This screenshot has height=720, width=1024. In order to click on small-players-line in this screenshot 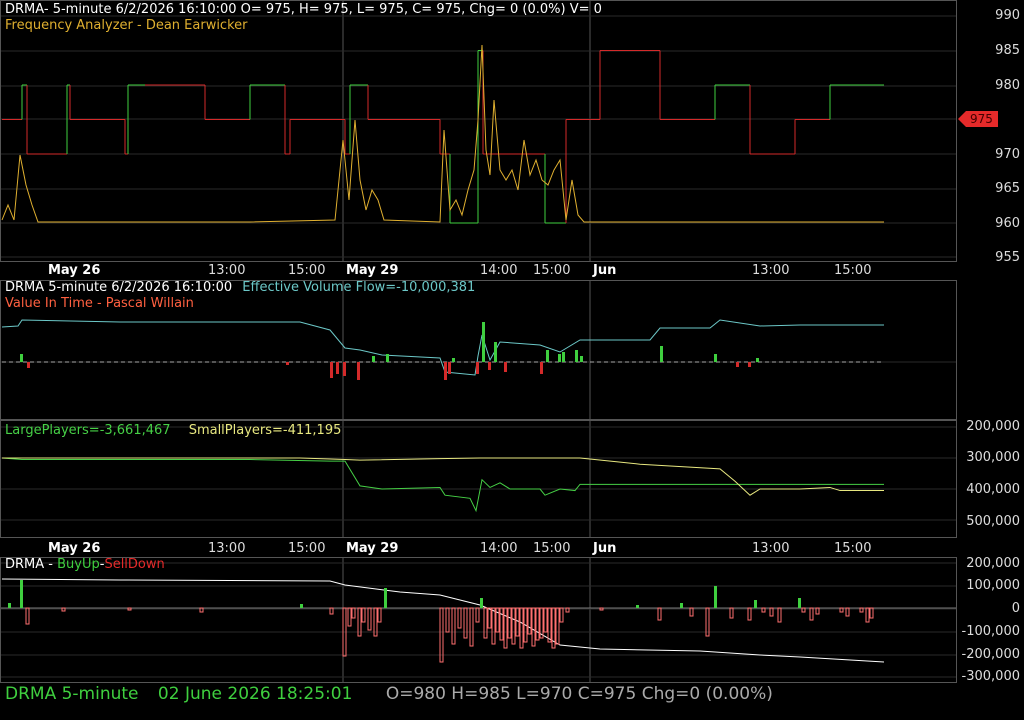, I will do `click(443, 476)`.